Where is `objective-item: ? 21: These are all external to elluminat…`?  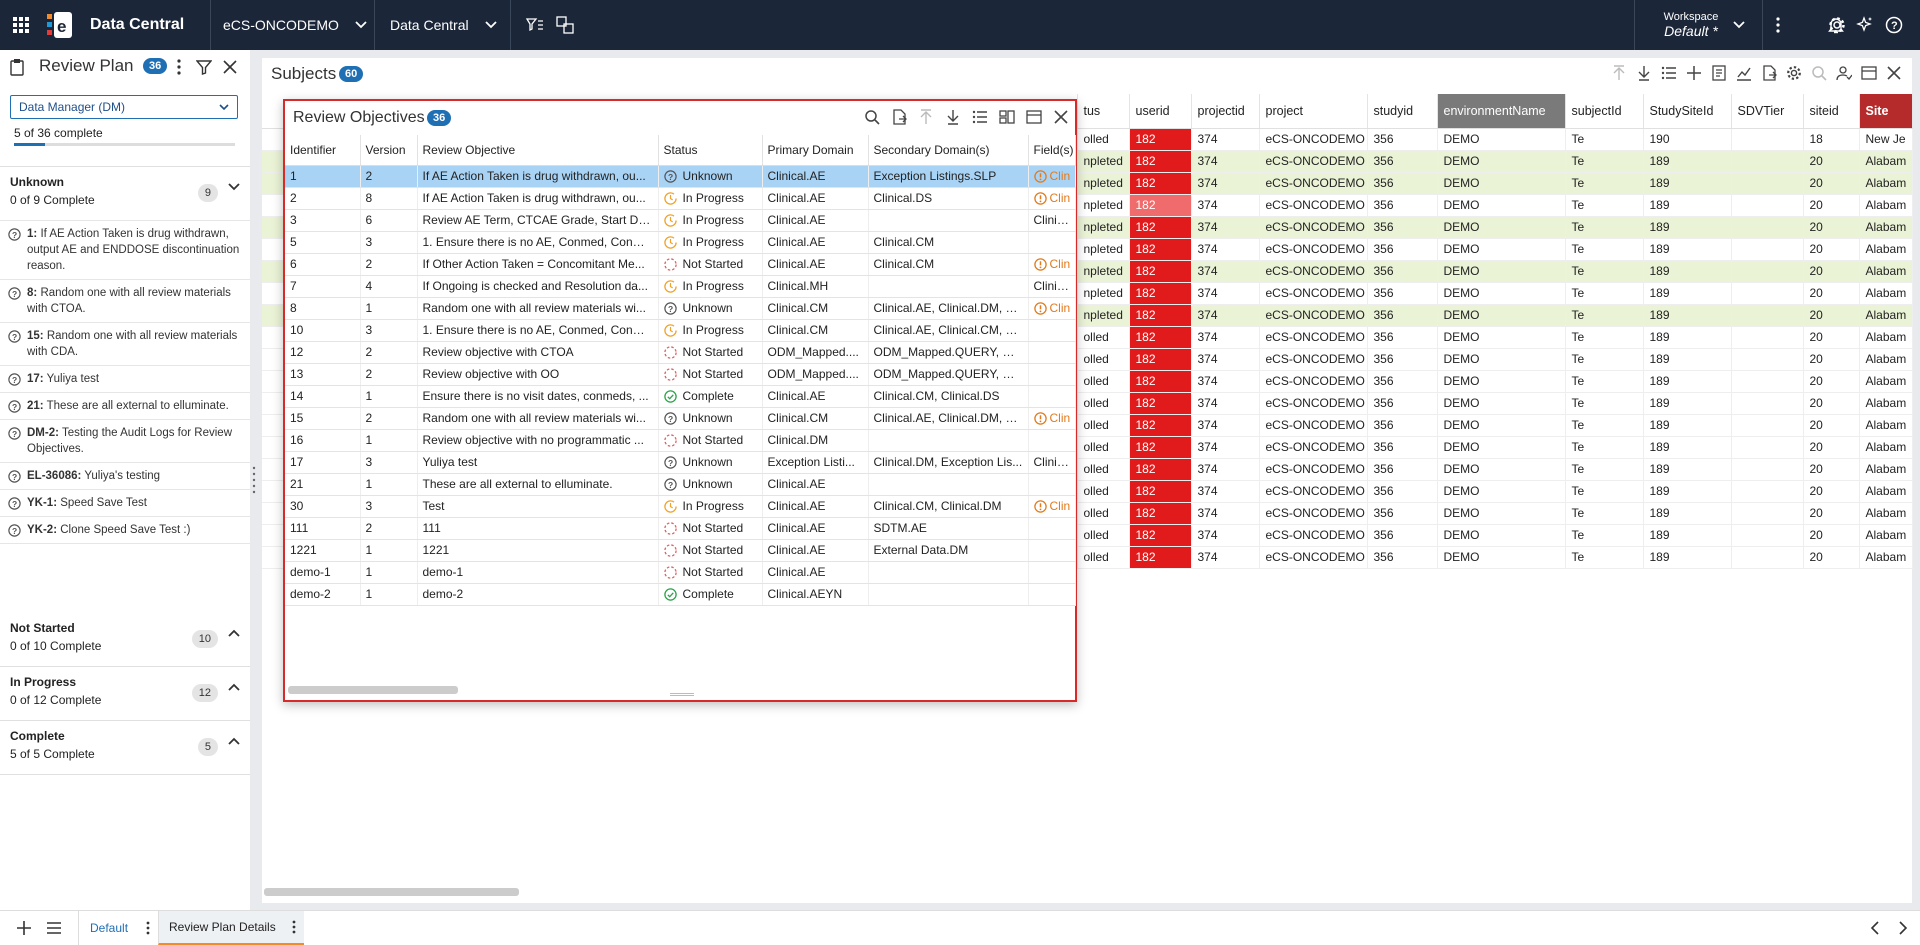
objective-item: ? 21: These are all external to elluminat… is located at coordinates (125, 406).